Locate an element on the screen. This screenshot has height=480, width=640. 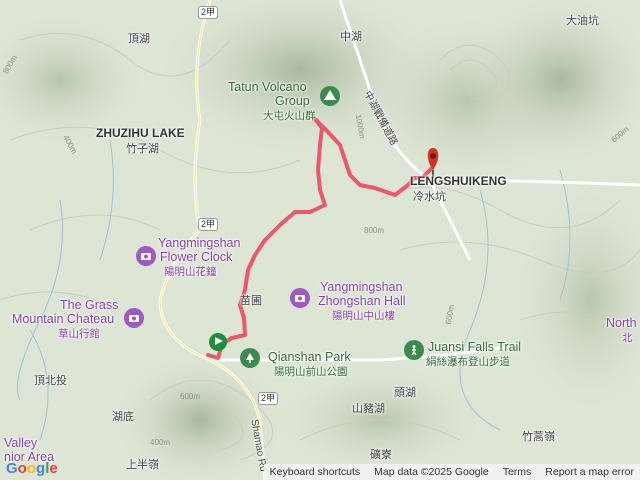
map-data-text: Map data ©2025 Google is located at coordinates (431, 472).